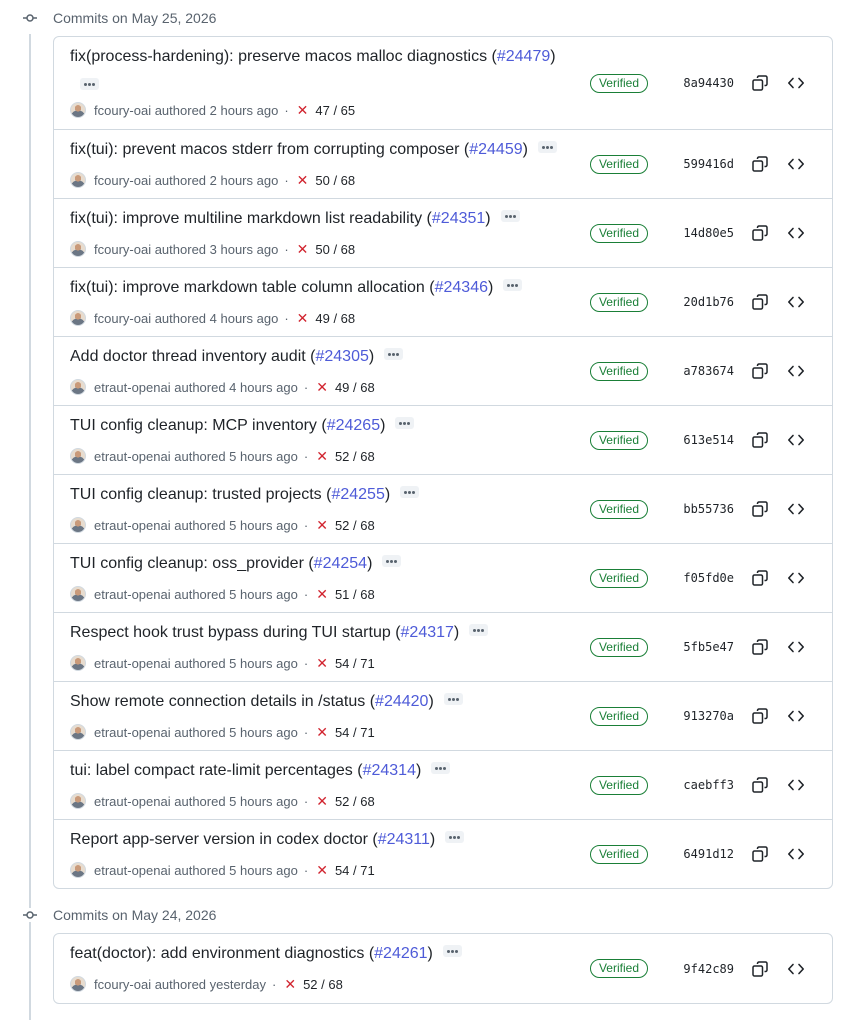 Image resolution: width=842 pixels, height=1020 pixels. Describe the element at coordinates (357, 494) in the screenshot. I see `pull-request-link: #24255` at that location.